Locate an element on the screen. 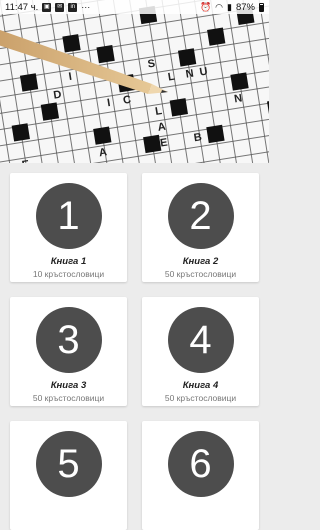 The height and width of the screenshot is (530, 320). book-card-5: 5 is located at coordinates (68, 475).